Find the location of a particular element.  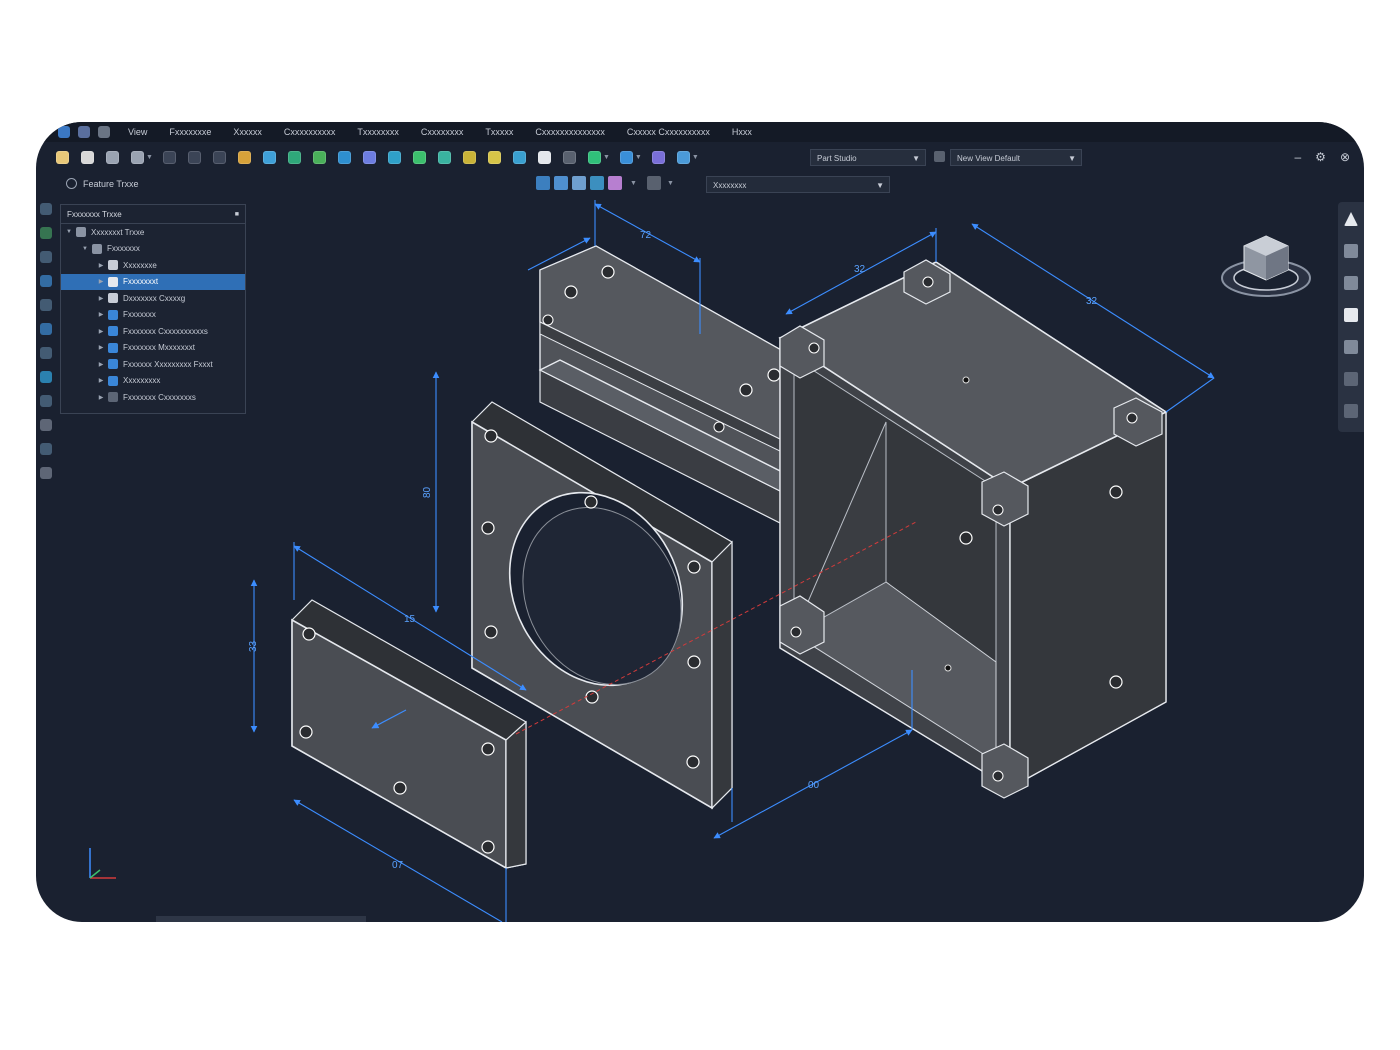

dim-top-width: 72 is located at coordinates (646, 235).